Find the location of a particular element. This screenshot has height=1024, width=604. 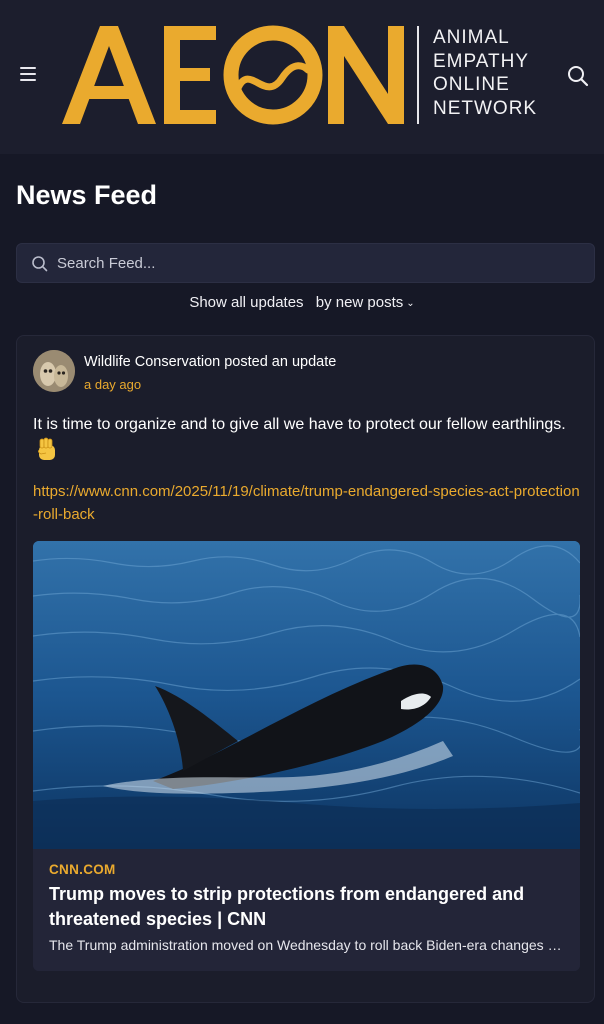

aeon-logo-icon is located at coordinates (233, 75).